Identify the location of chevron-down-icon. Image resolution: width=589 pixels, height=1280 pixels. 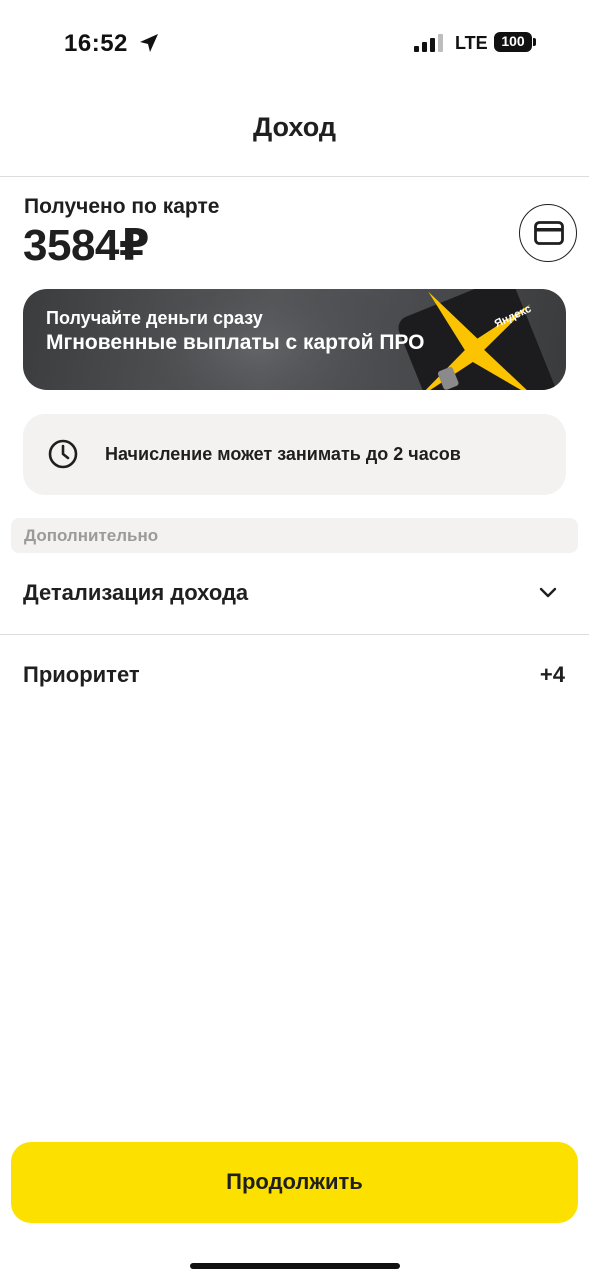
(548, 592).